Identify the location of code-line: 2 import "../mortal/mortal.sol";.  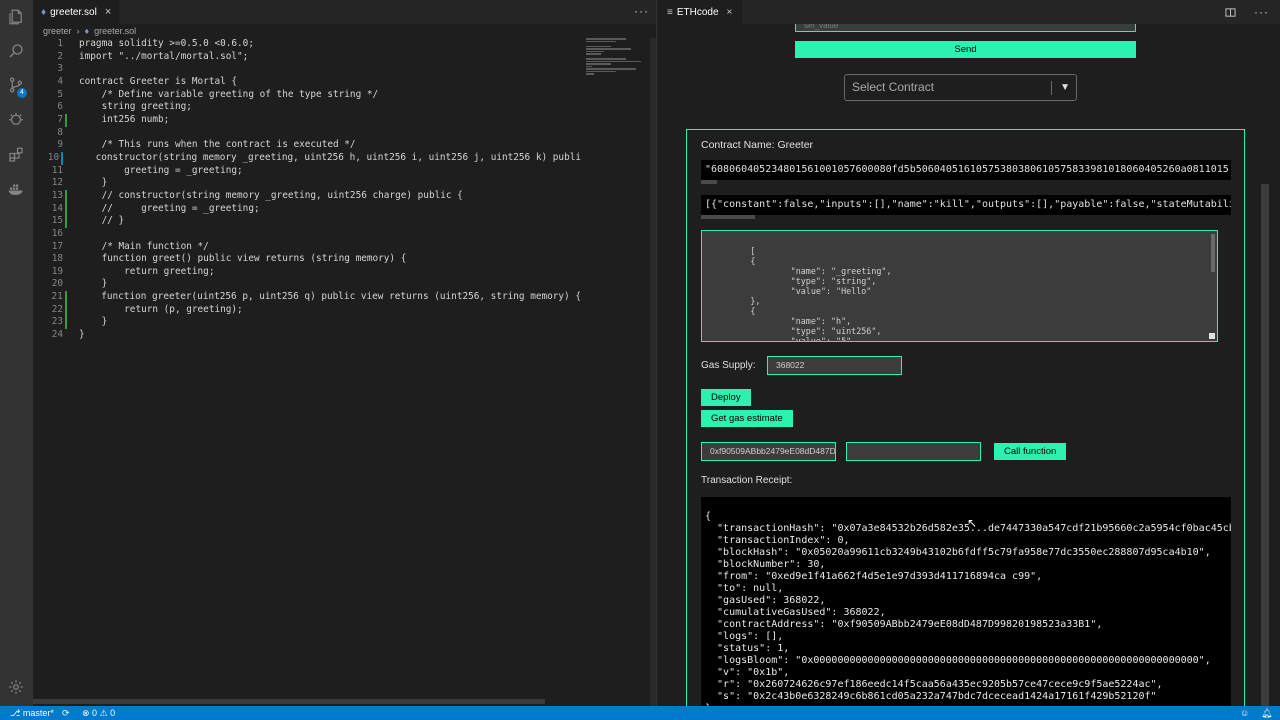
(307, 57).